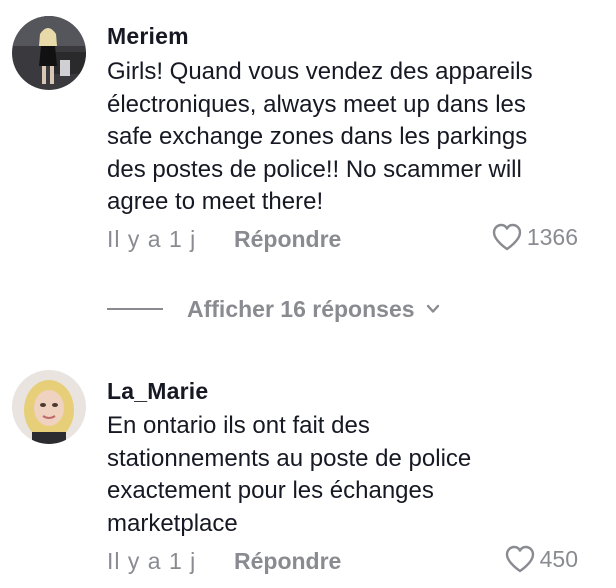 The image size is (616, 588). I want to click on view-replies-label: Afficher 16 réponses, so click(301, 308).